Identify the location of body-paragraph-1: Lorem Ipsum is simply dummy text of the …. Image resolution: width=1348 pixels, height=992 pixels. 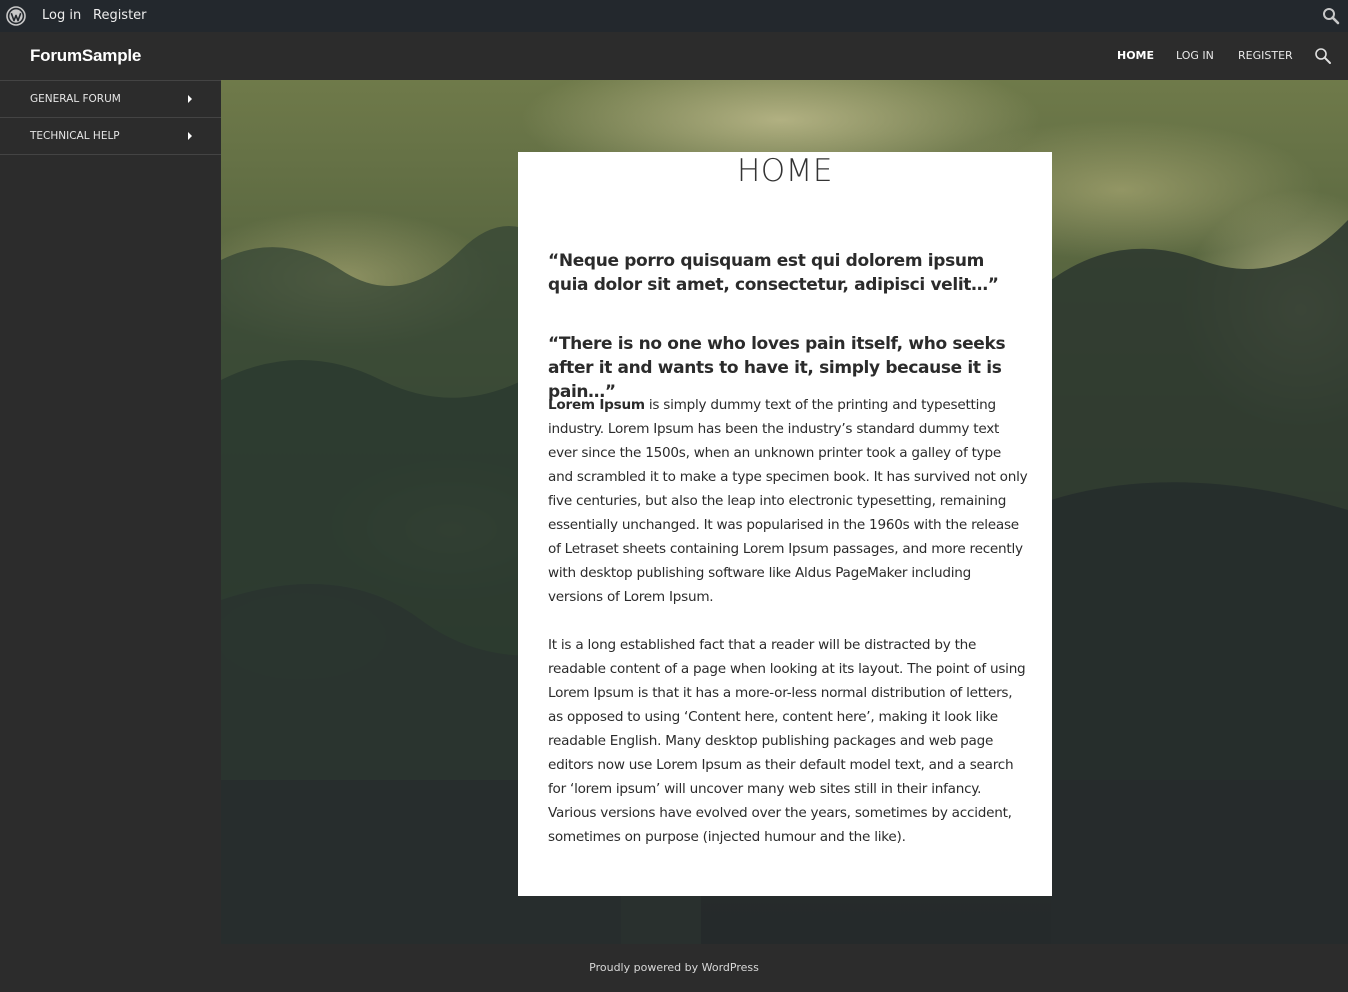
(788, 501).